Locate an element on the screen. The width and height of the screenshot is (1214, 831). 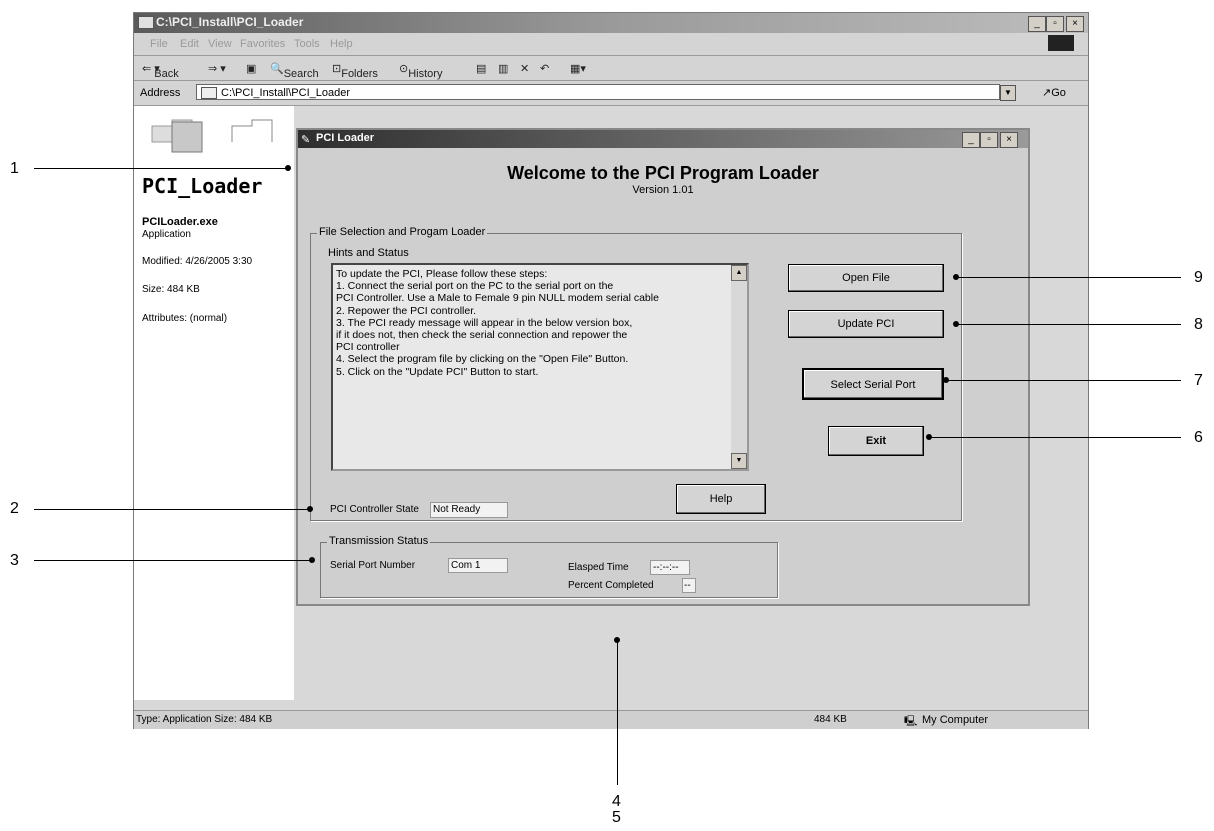
delete-icon: ✕ is located at coordinates (524, 68).